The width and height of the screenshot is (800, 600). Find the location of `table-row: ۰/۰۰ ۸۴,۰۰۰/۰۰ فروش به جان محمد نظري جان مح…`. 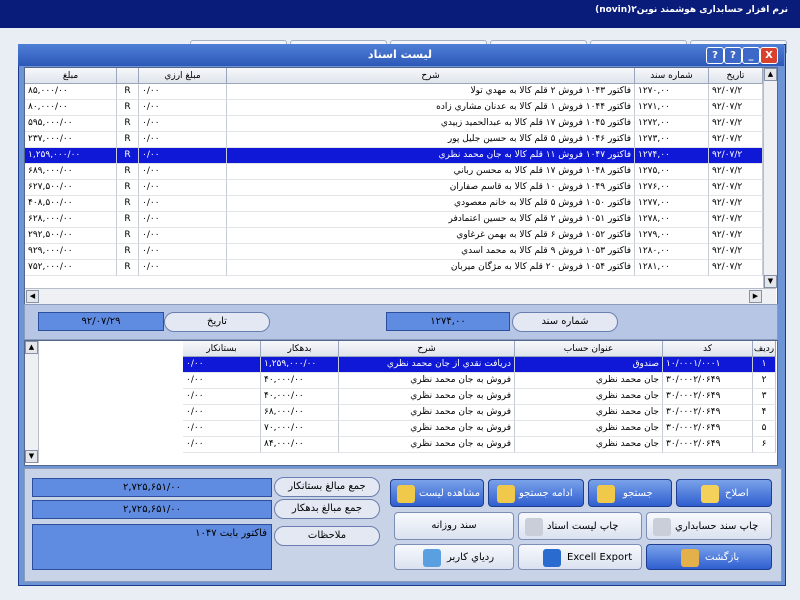

table-row: ۰/۰۰ ۸۴,۰۰۰/۰۰ فروش به جان محمد نظري جان مح… is located at coordinates (479, 445).